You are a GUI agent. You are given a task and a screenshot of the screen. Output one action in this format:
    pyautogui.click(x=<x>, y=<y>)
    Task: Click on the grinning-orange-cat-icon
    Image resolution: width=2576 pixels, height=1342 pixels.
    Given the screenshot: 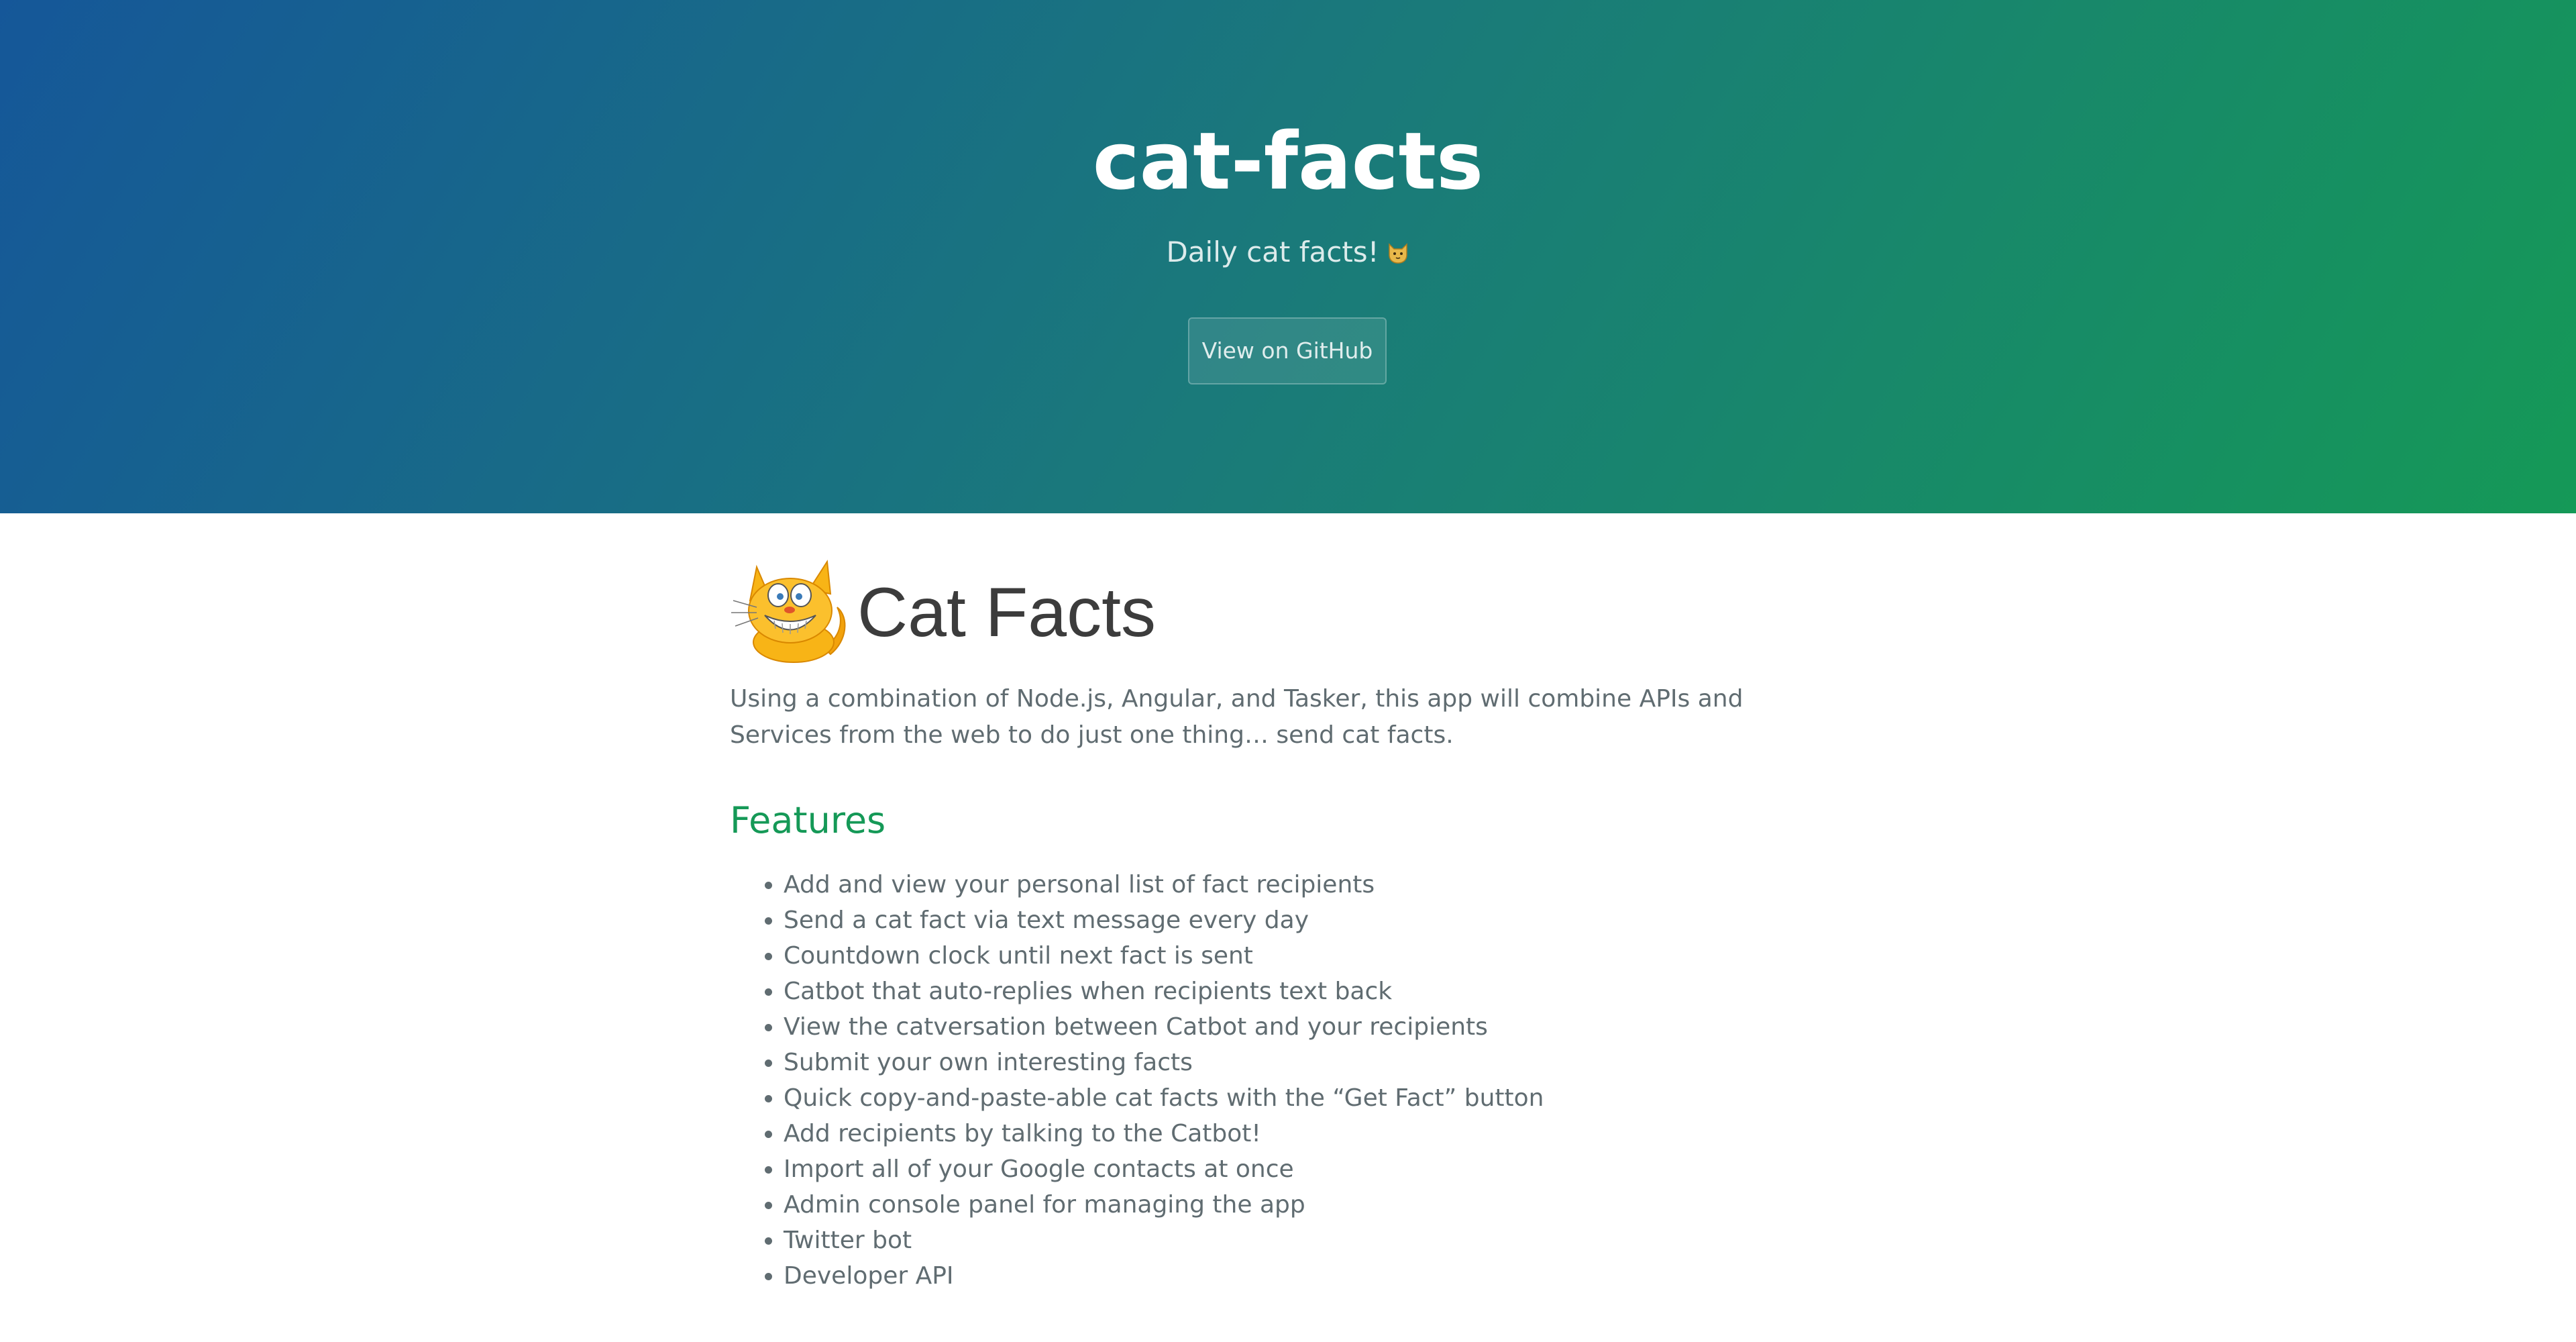 What is the action you would take?
    pyautogui.click(x=788, y=612)
    